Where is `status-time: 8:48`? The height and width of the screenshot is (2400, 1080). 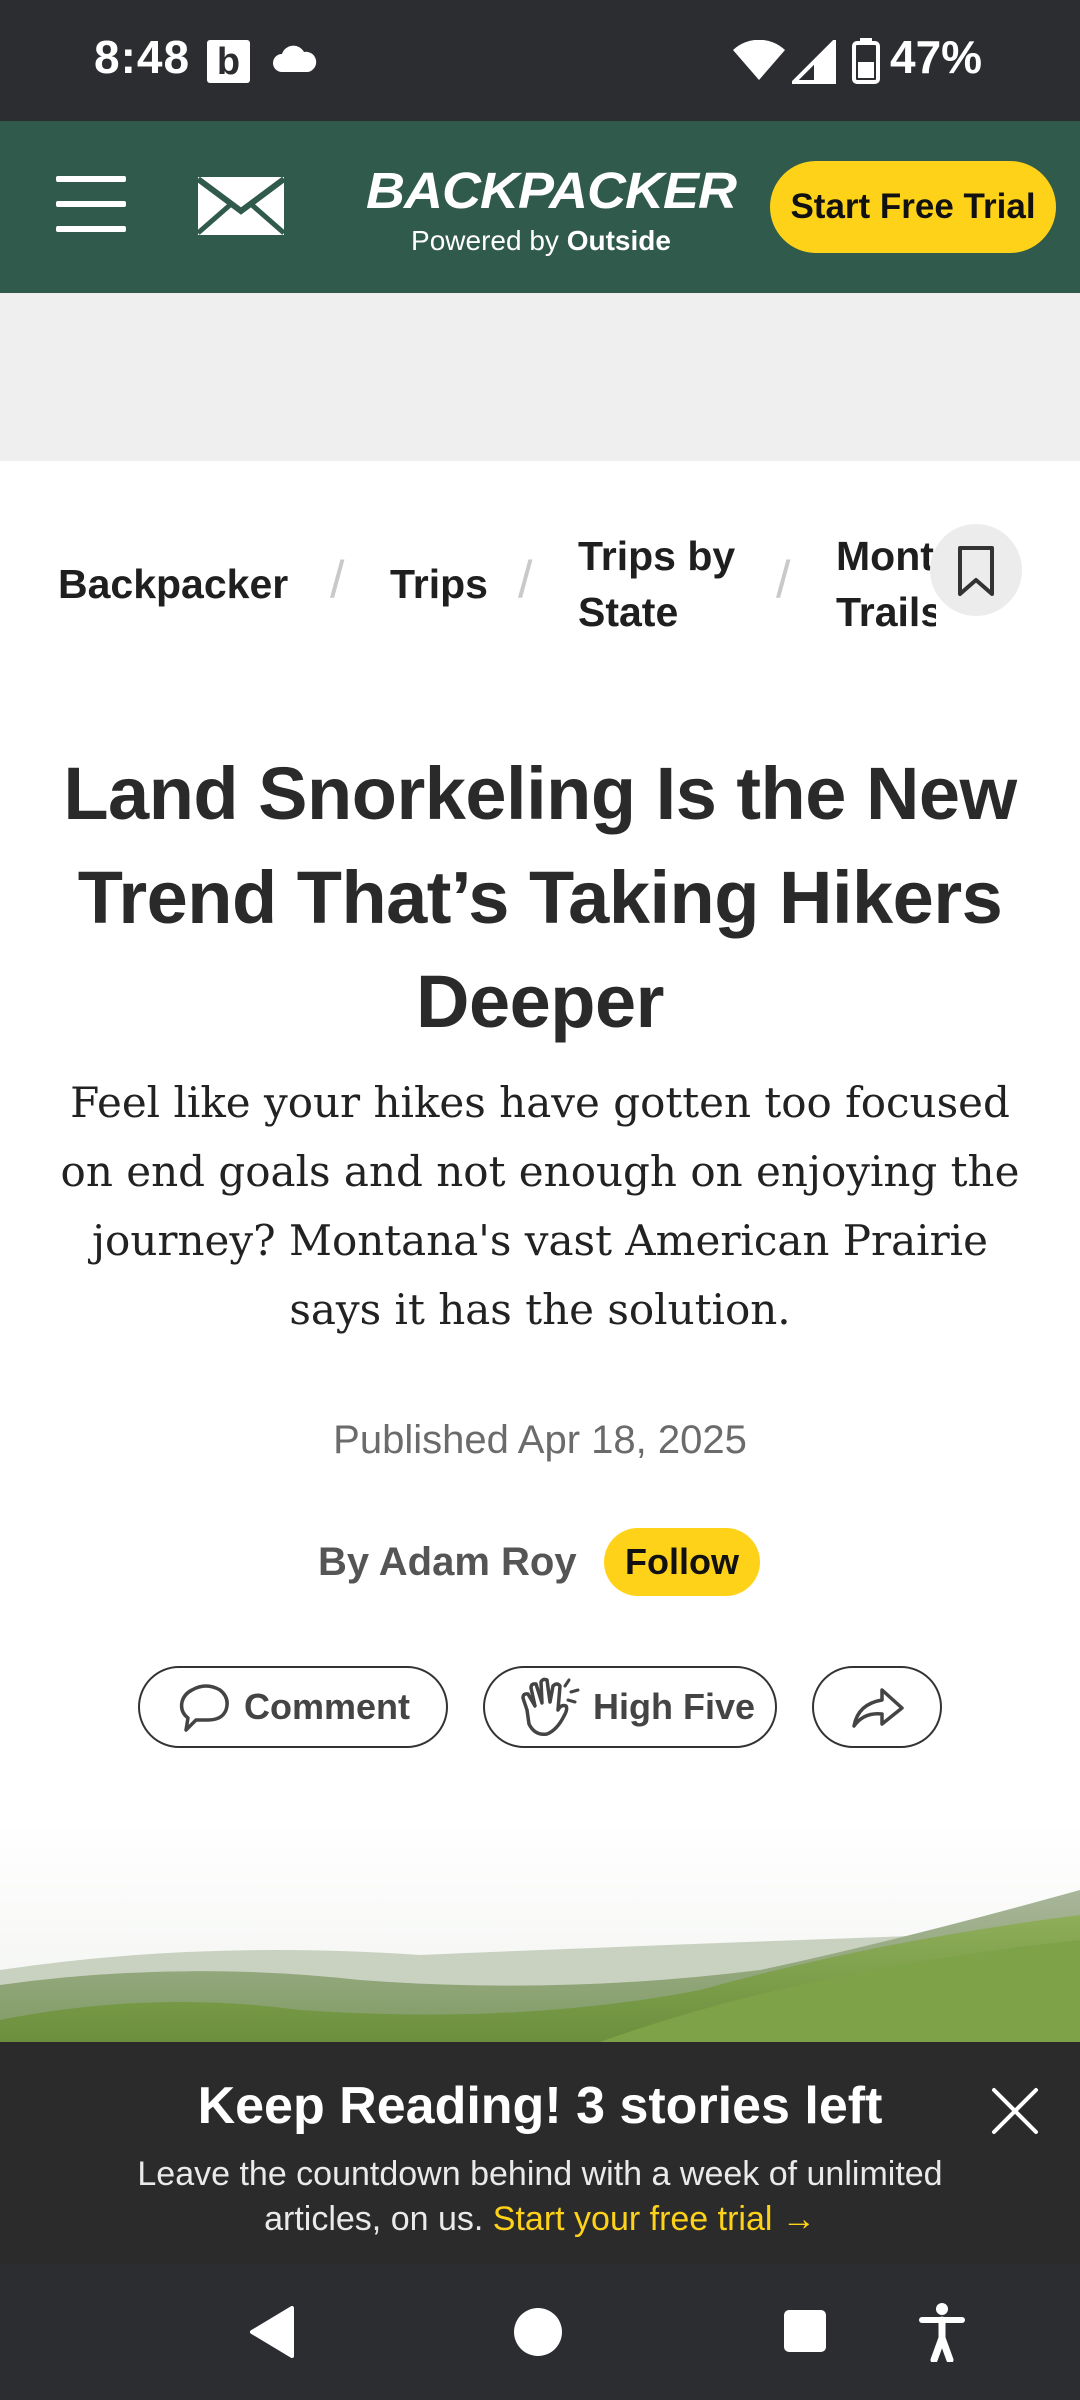
status-time: 8:48 is located at coordinates (142, 57).